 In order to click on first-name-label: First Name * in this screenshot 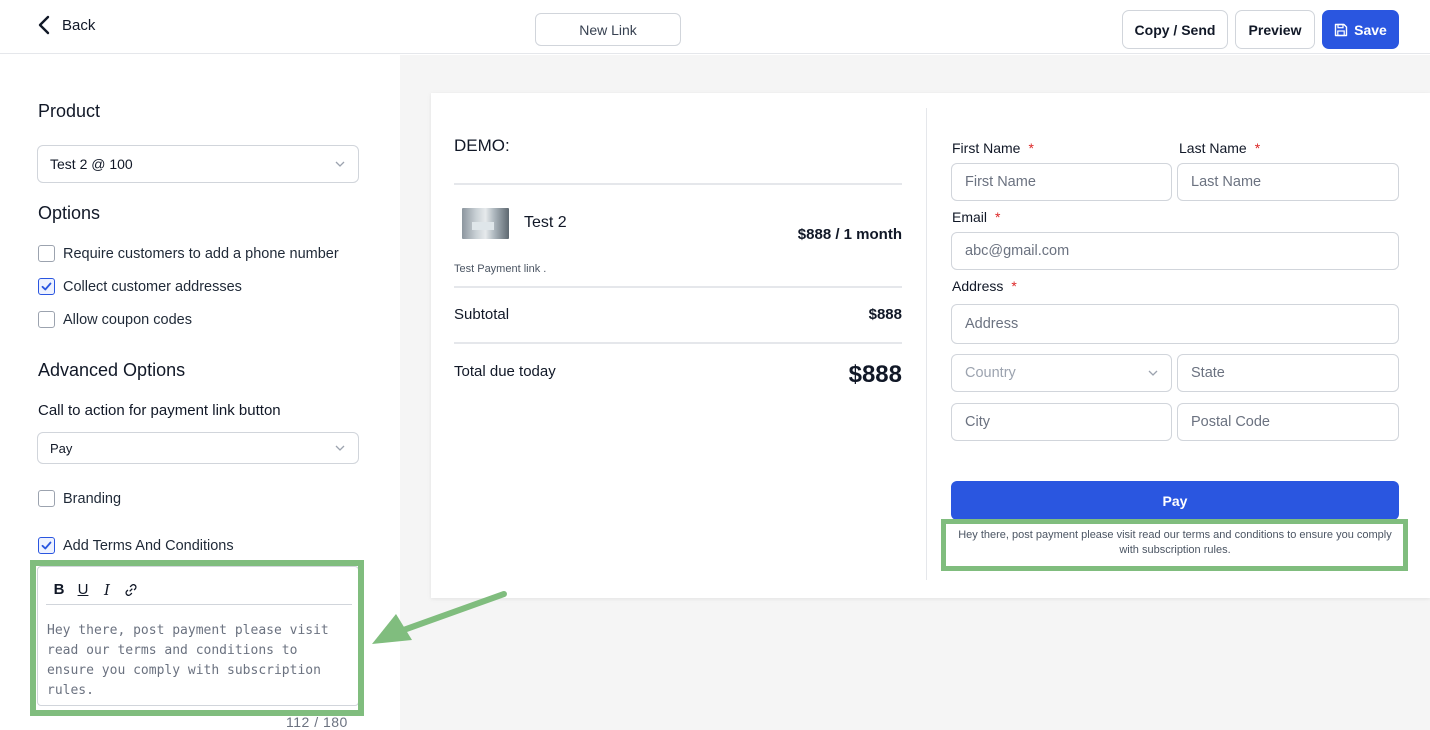, I will do `click(993, 148)`.